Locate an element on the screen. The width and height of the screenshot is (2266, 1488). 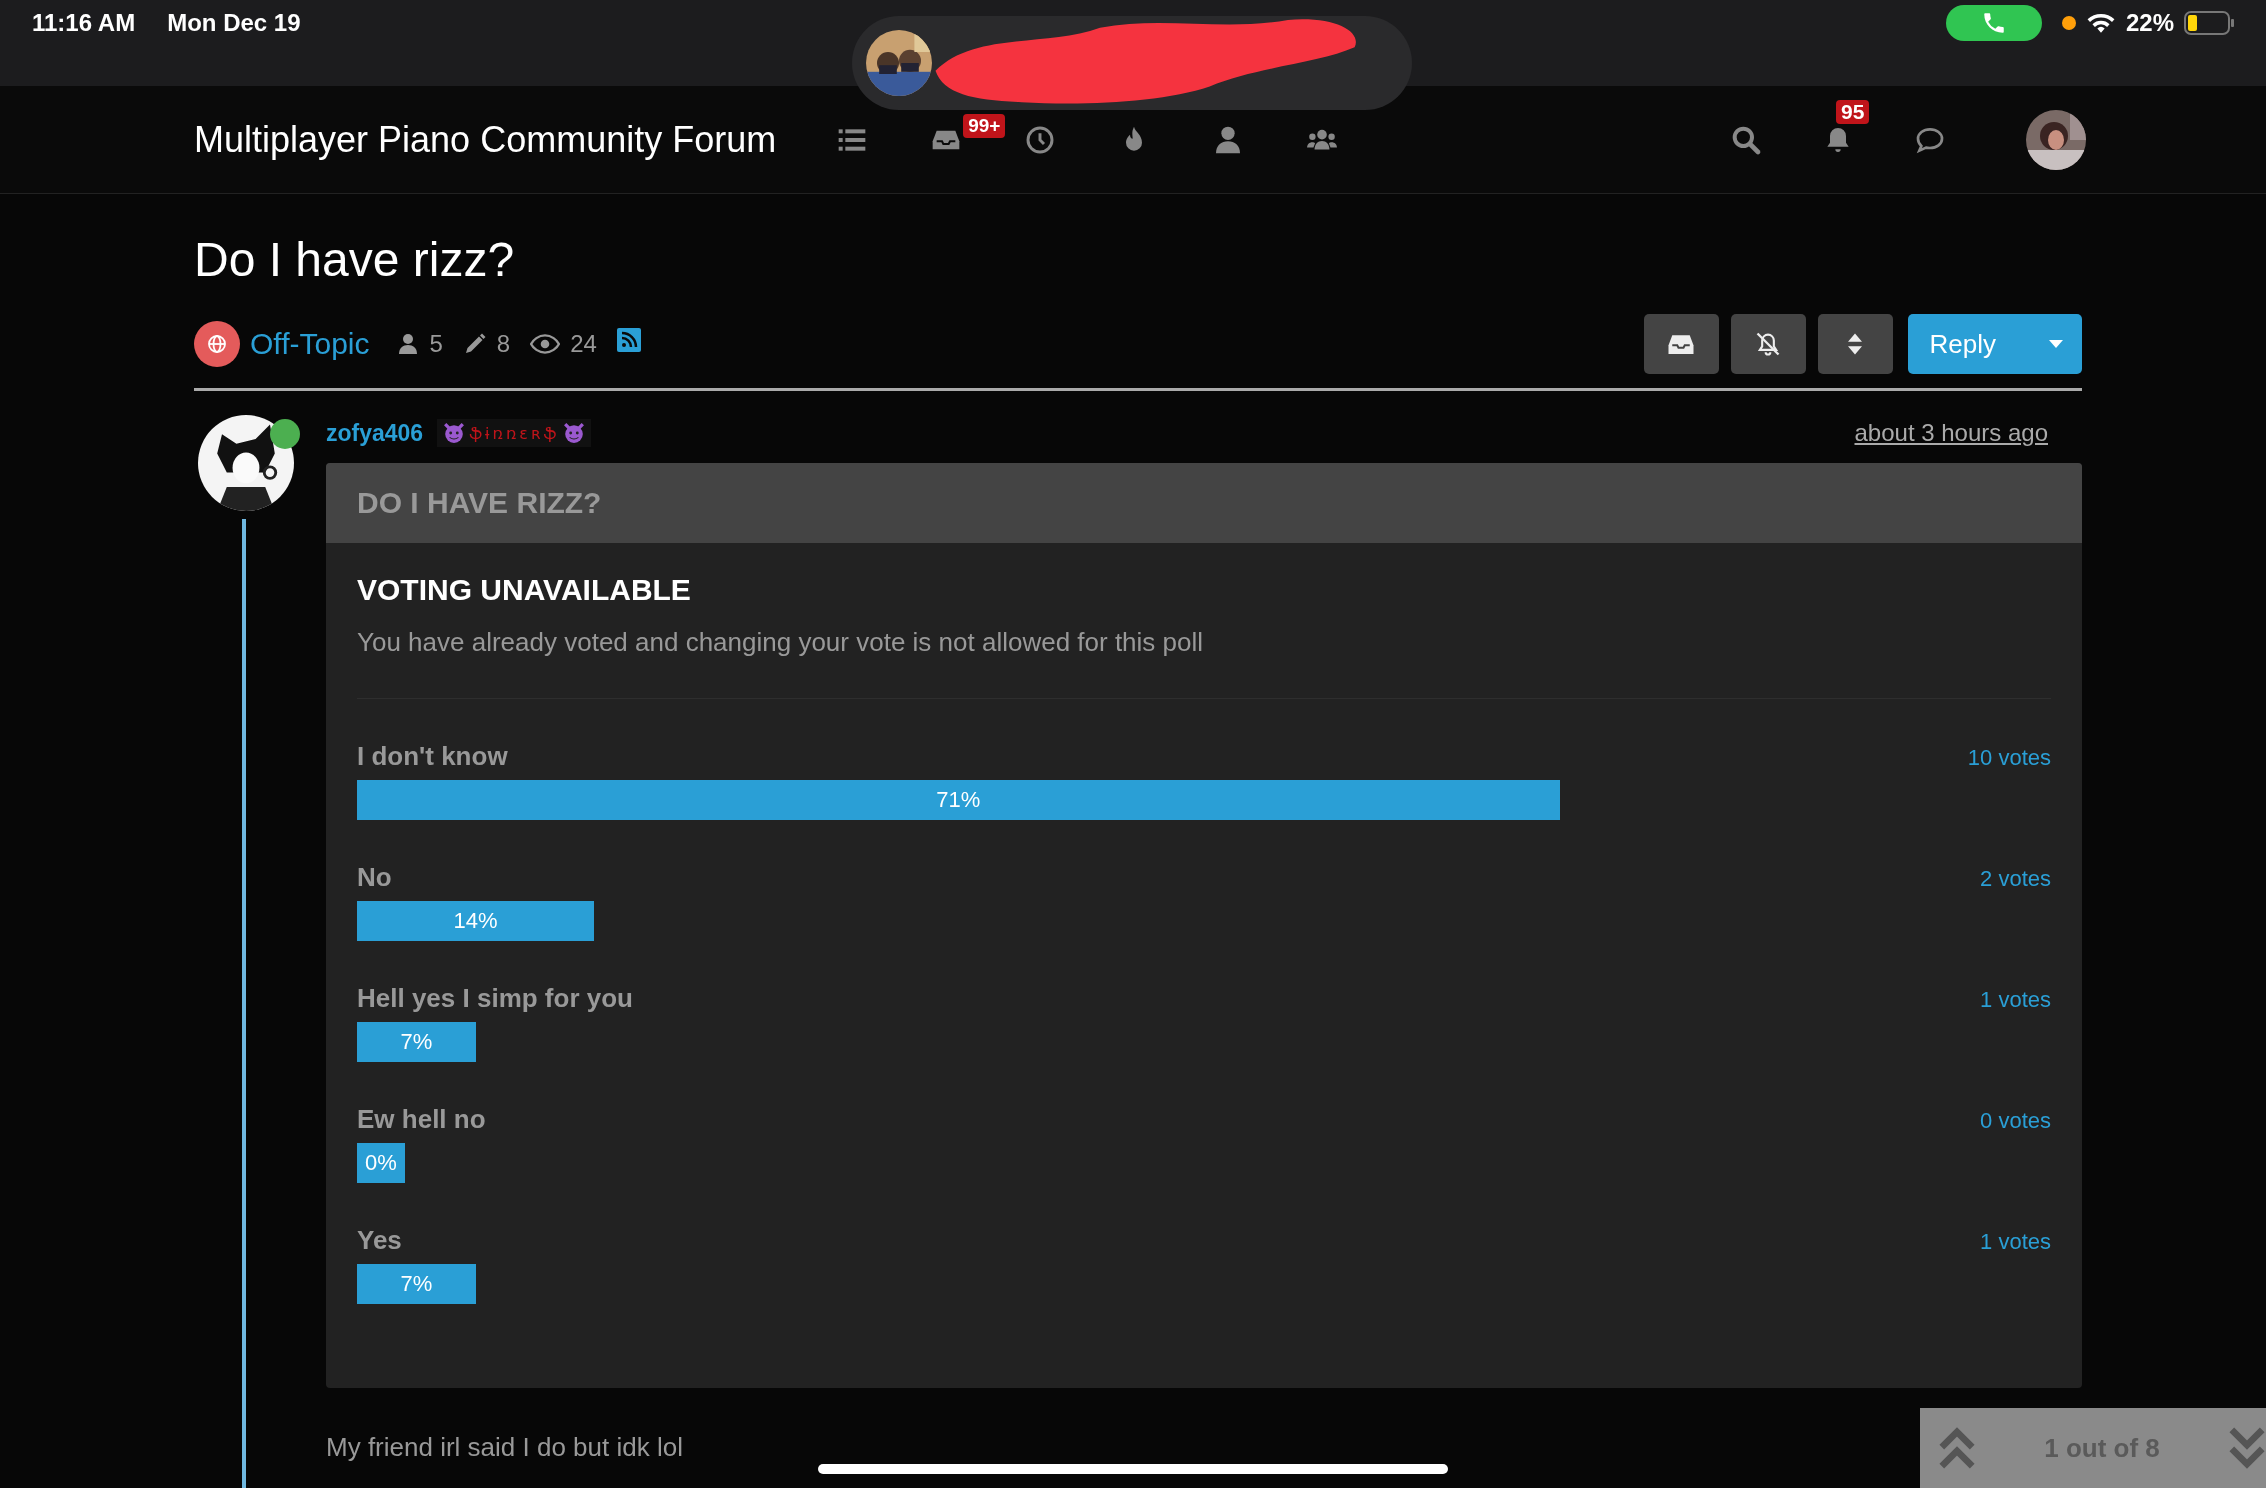
result-bar: 14% is located at coordinates (476, 921).